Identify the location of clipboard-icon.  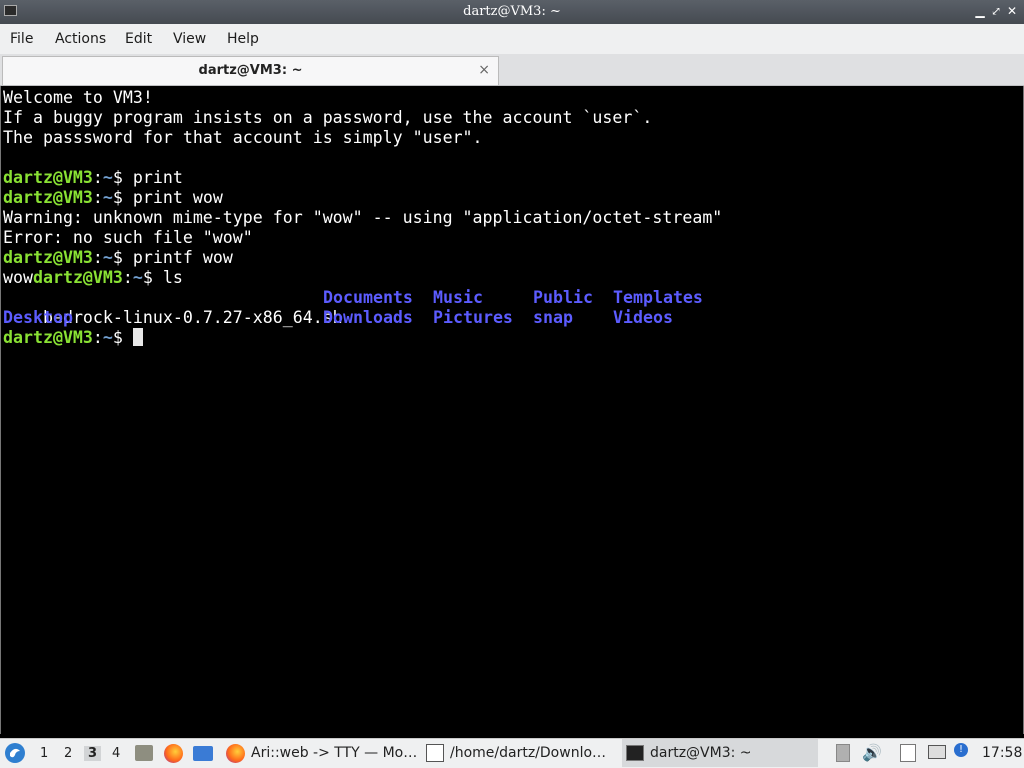
(908, 753).